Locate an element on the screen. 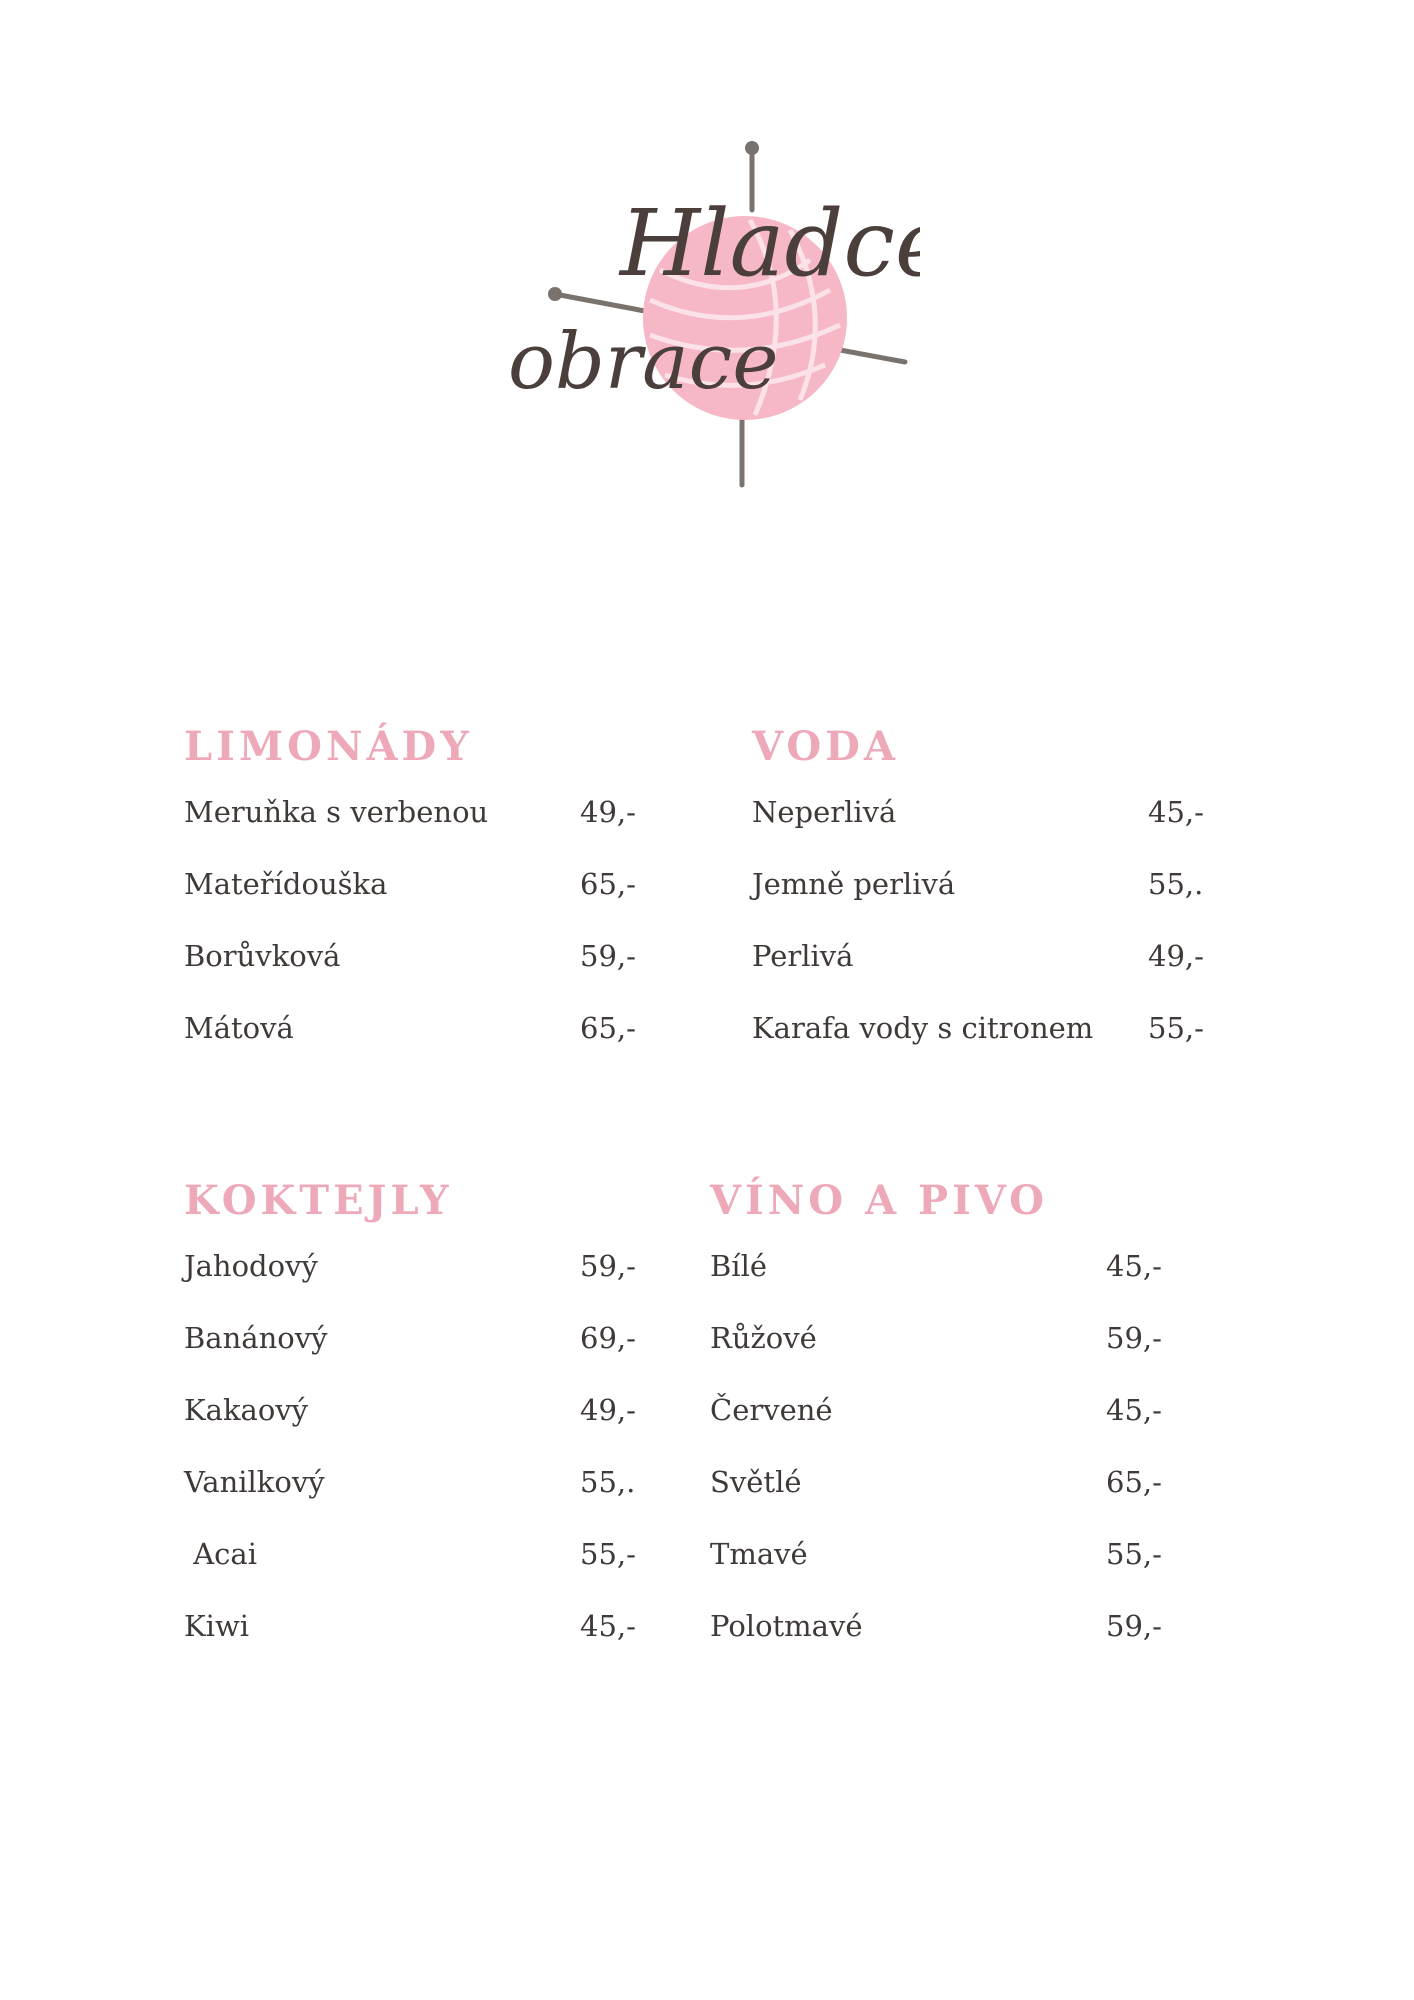  item-price: 69,- is located at coordinates (608, 1338).